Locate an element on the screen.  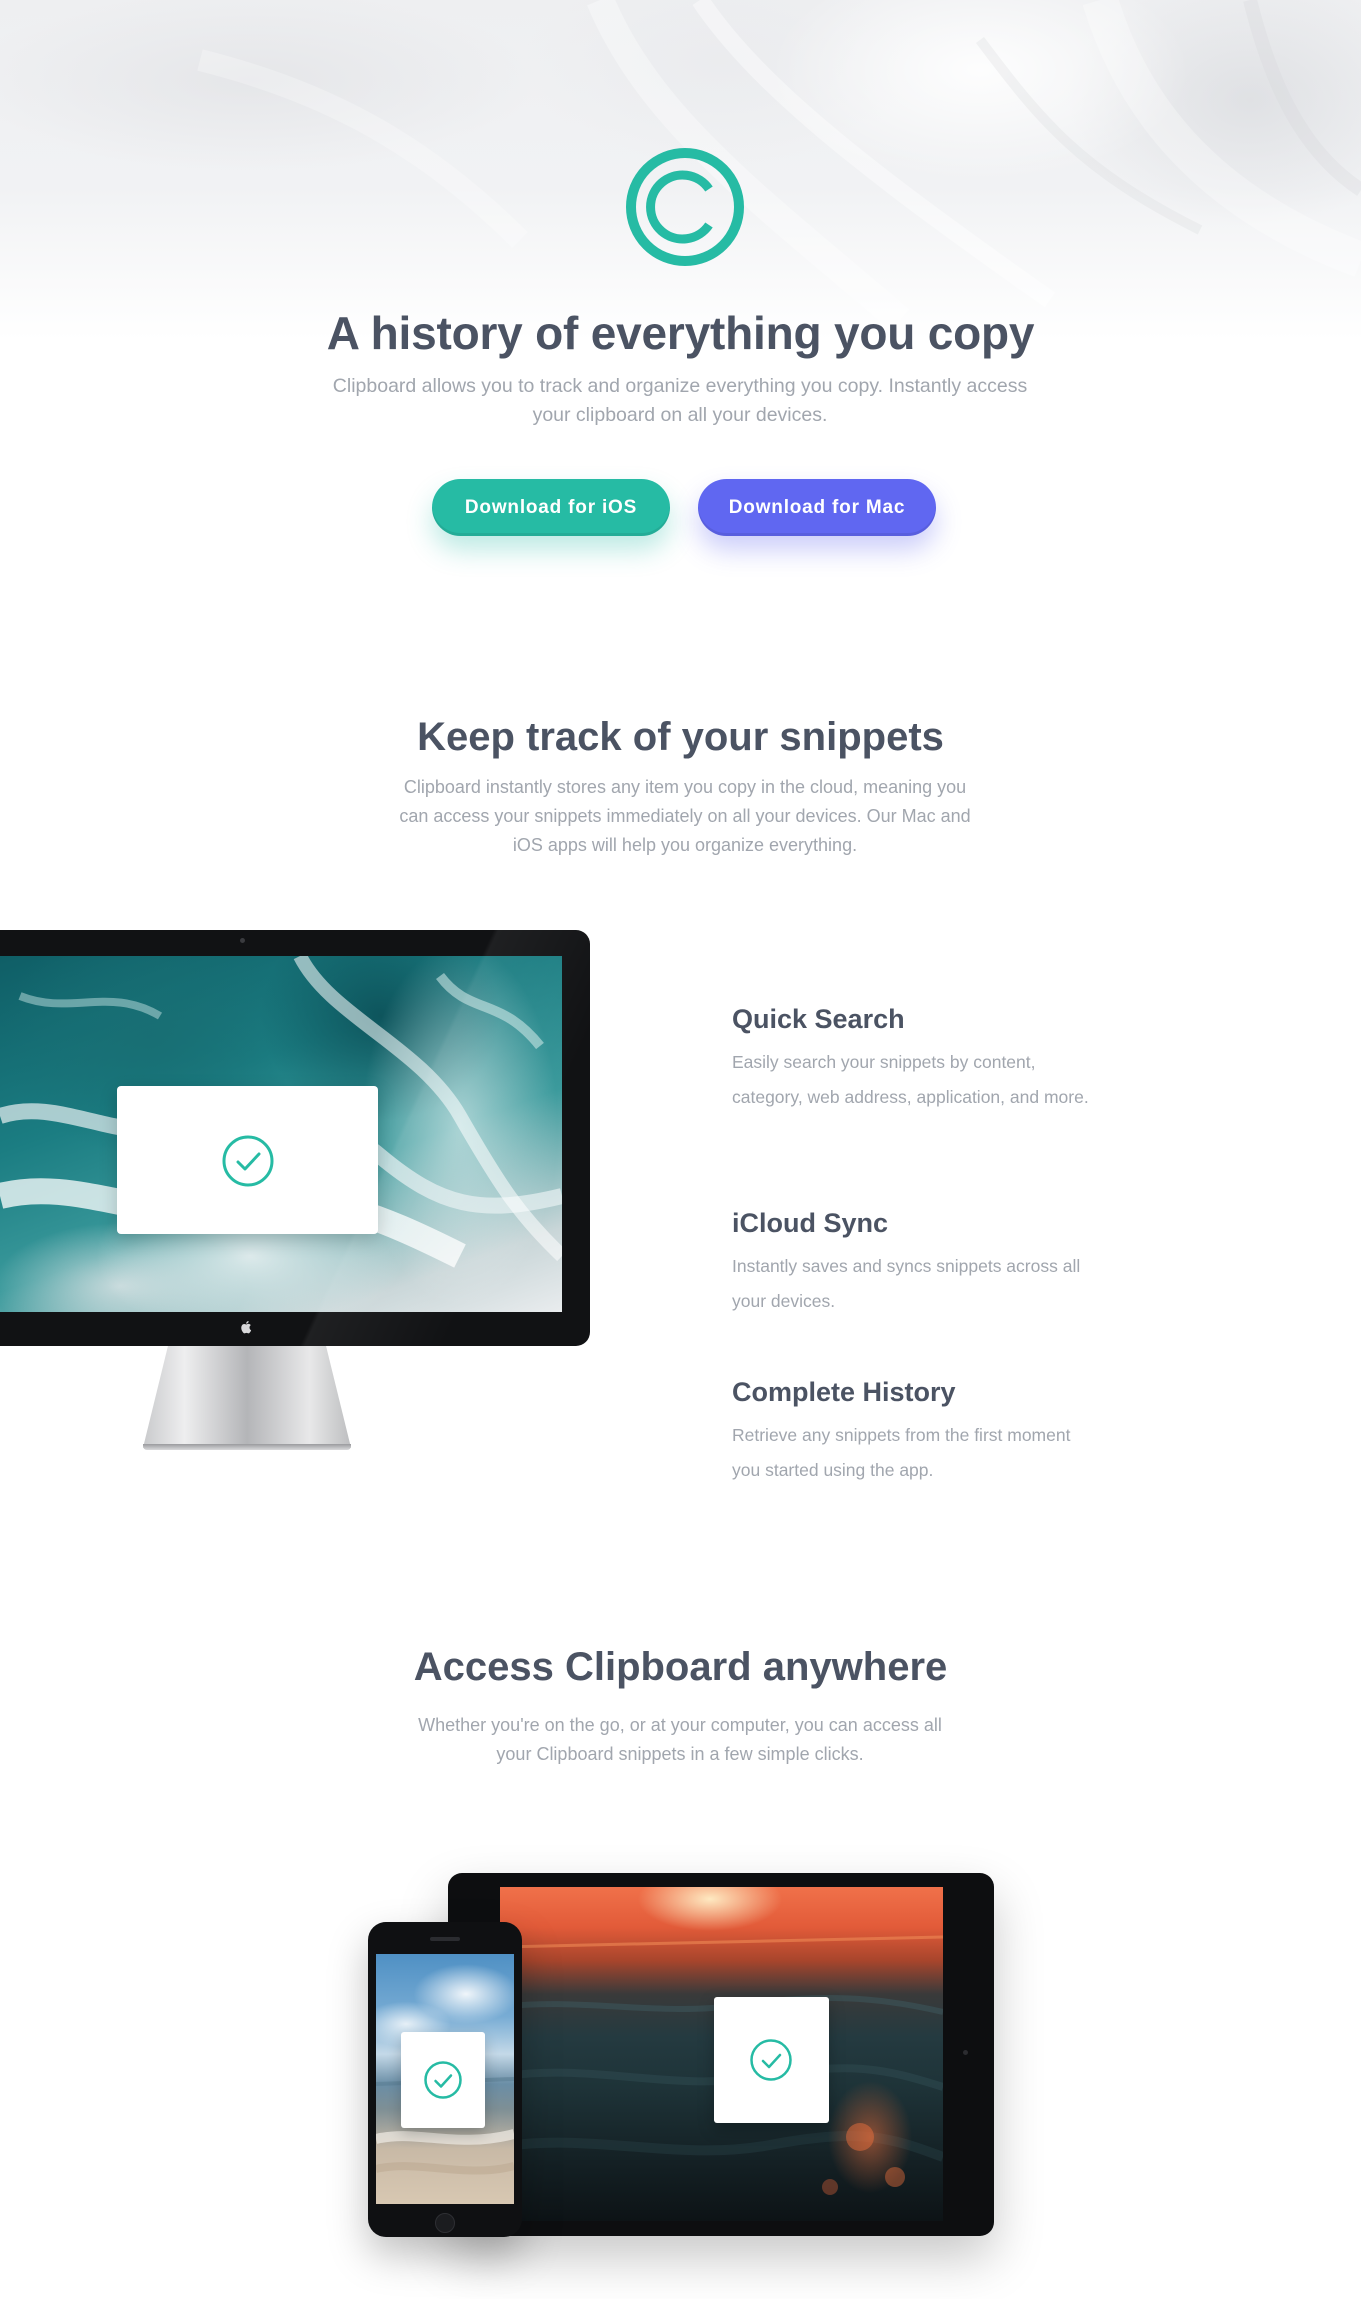
feature-title: iCloud Sync is located at coordinates (810, 1223).